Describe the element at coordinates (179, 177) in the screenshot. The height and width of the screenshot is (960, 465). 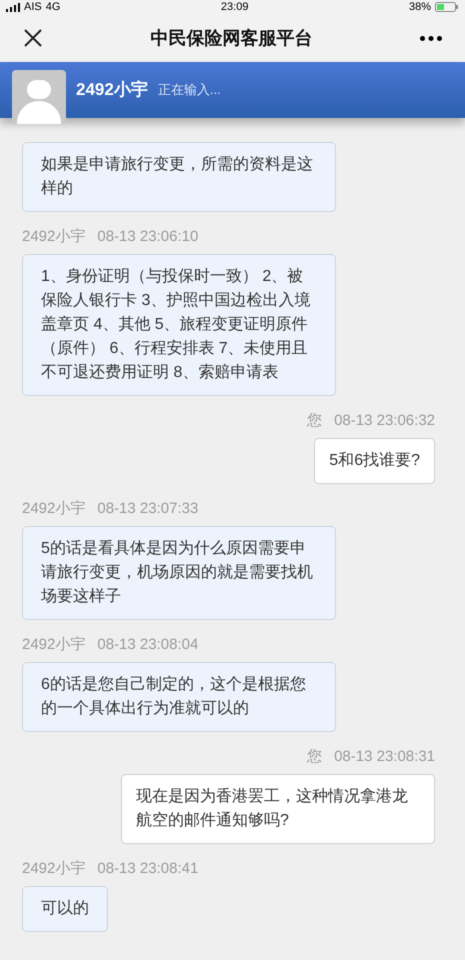
I see `message-bubble: 如果是申请旅行变更，所需的资料是这样的` at that location.